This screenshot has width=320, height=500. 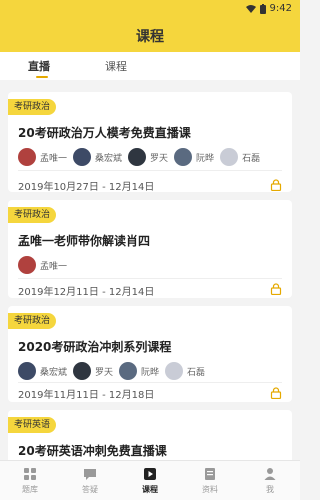 I want to click on course-title: 20考研英语冲刺免费直播课, so click(x=92, y=451).